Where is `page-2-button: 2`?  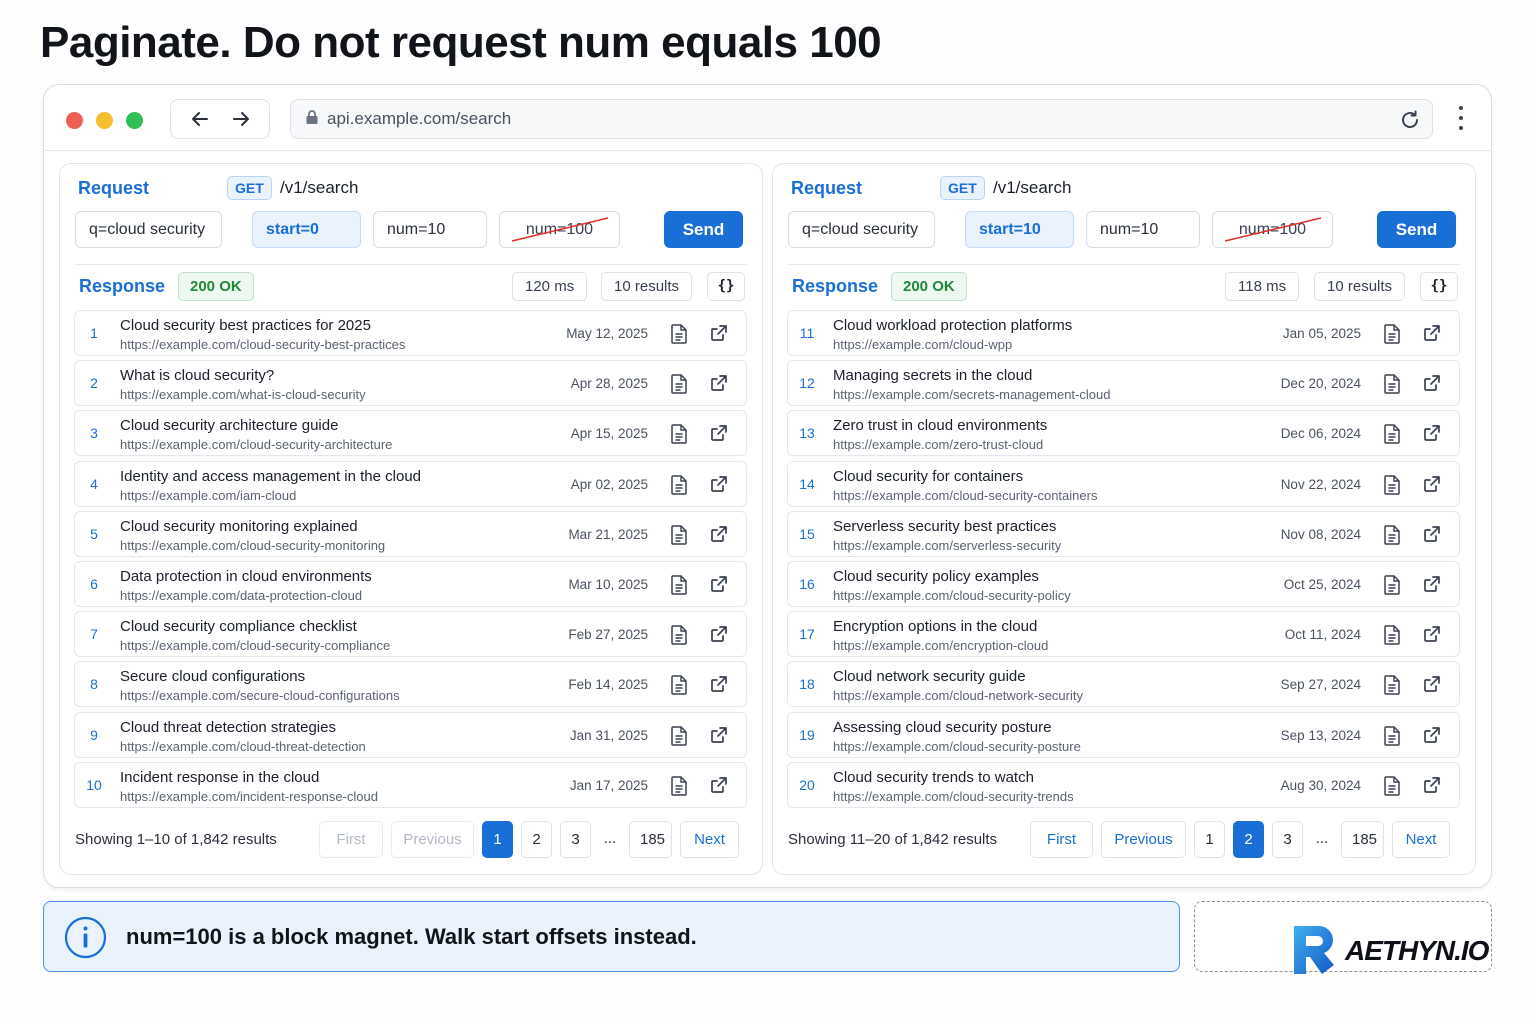 page-2-button: 2 is located at coordinates (1248, 839).